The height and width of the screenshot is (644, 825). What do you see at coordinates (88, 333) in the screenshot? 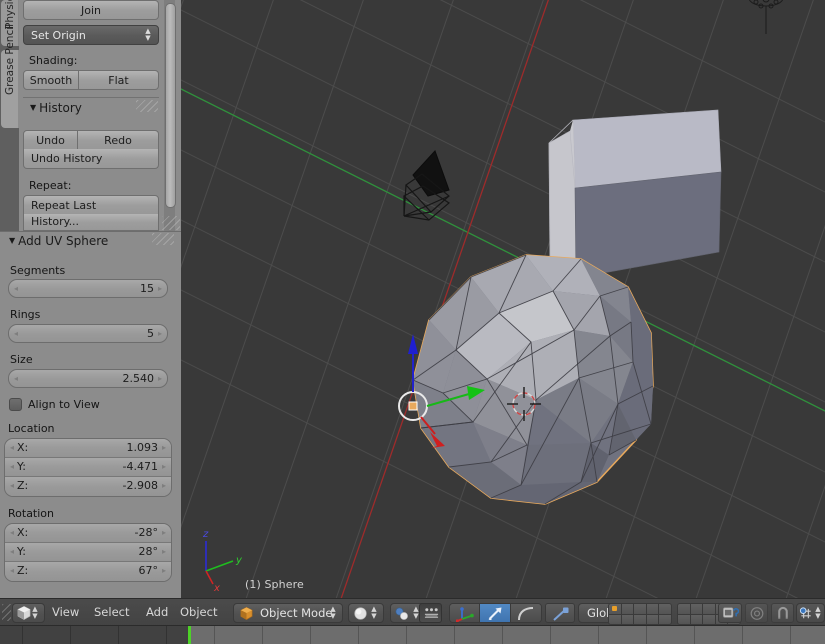
I see `rings-field: ◂ 5 ▸` at bounding box center [88, 333].